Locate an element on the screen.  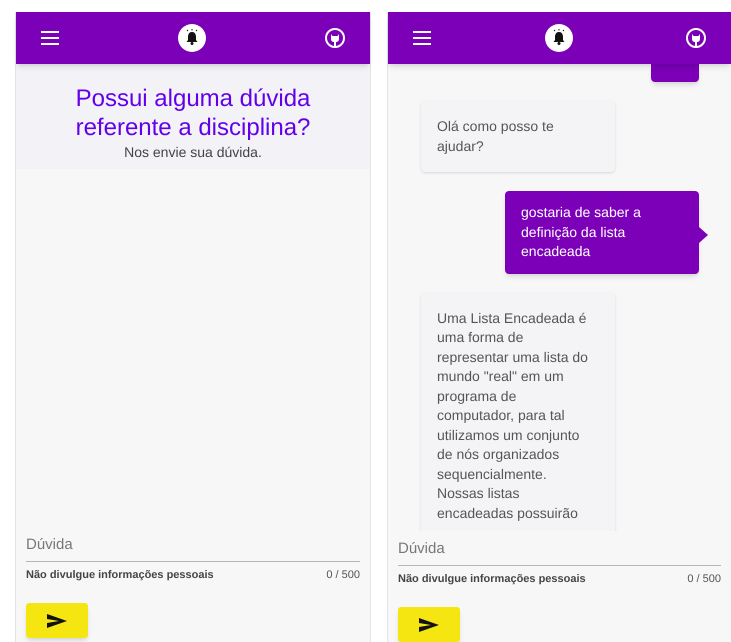
bot-message-bubble: Olá como posso te ajudar? is located at coordinates (518, 136).